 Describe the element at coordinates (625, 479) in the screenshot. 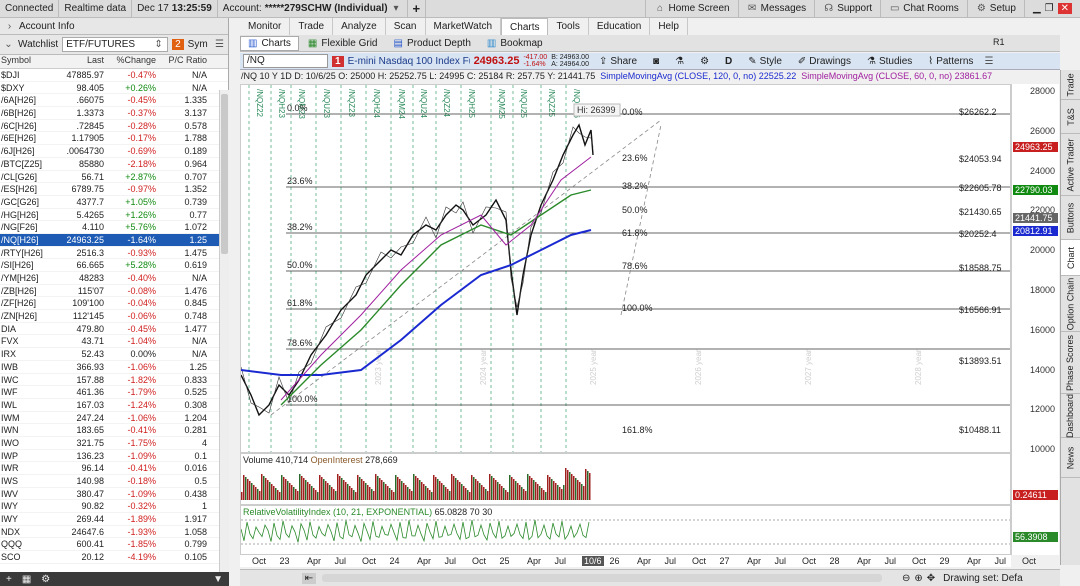

I see `volume-pane: Volume 410,714 OpenInterest 278,669` at that location.